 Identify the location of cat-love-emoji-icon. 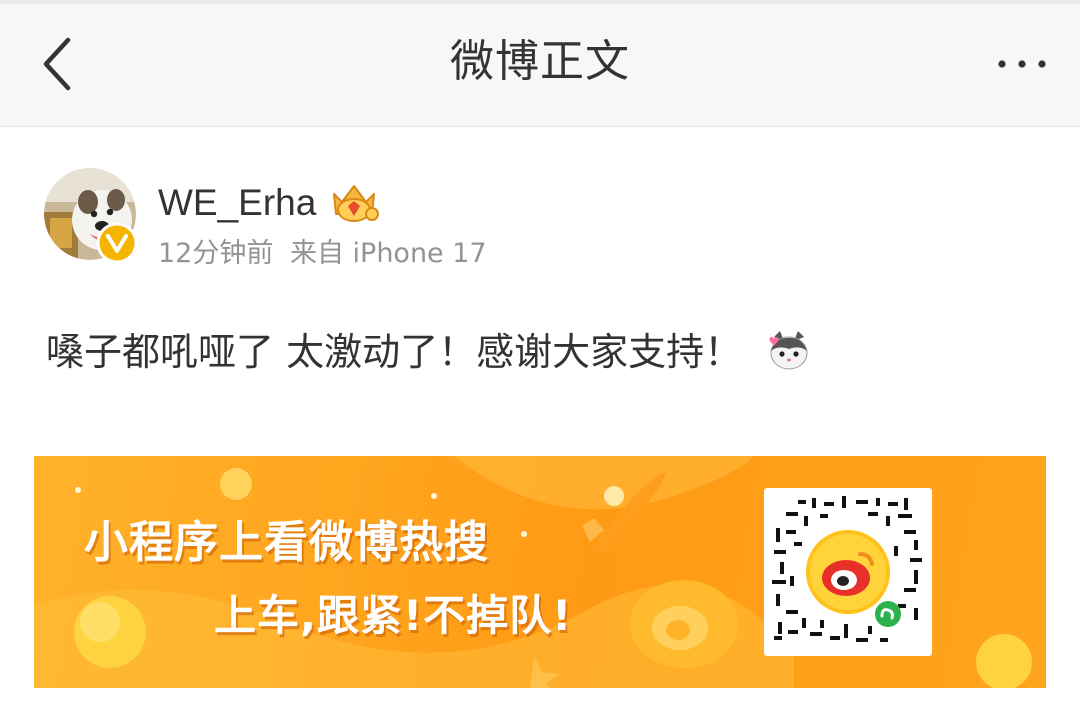
(788, 349).